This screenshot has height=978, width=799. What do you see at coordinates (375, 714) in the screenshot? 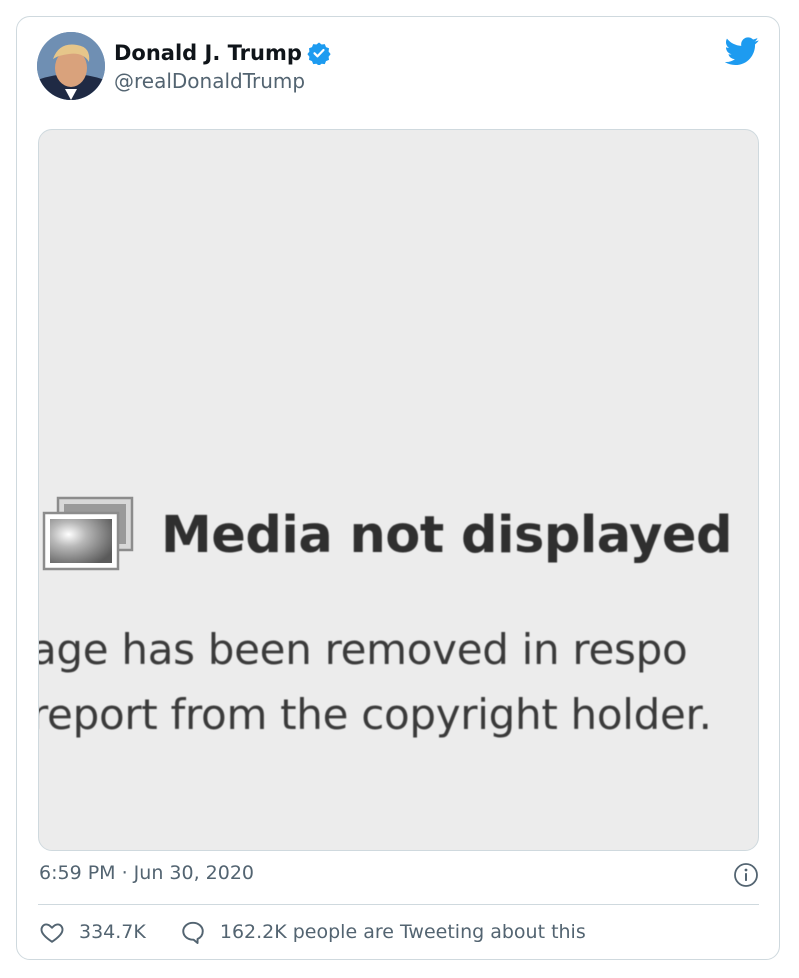
I see `media-message-line-2: report from the copyright holder.` at bounding box center [375, 714].